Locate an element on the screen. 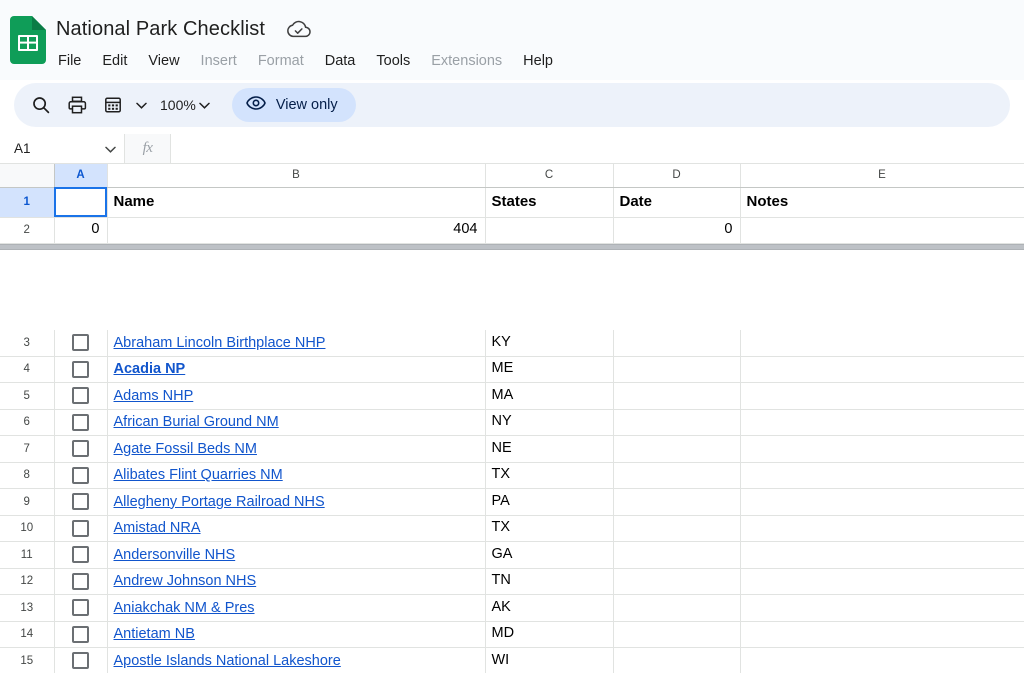  cell-e4 is located at coordinates (882, 369).